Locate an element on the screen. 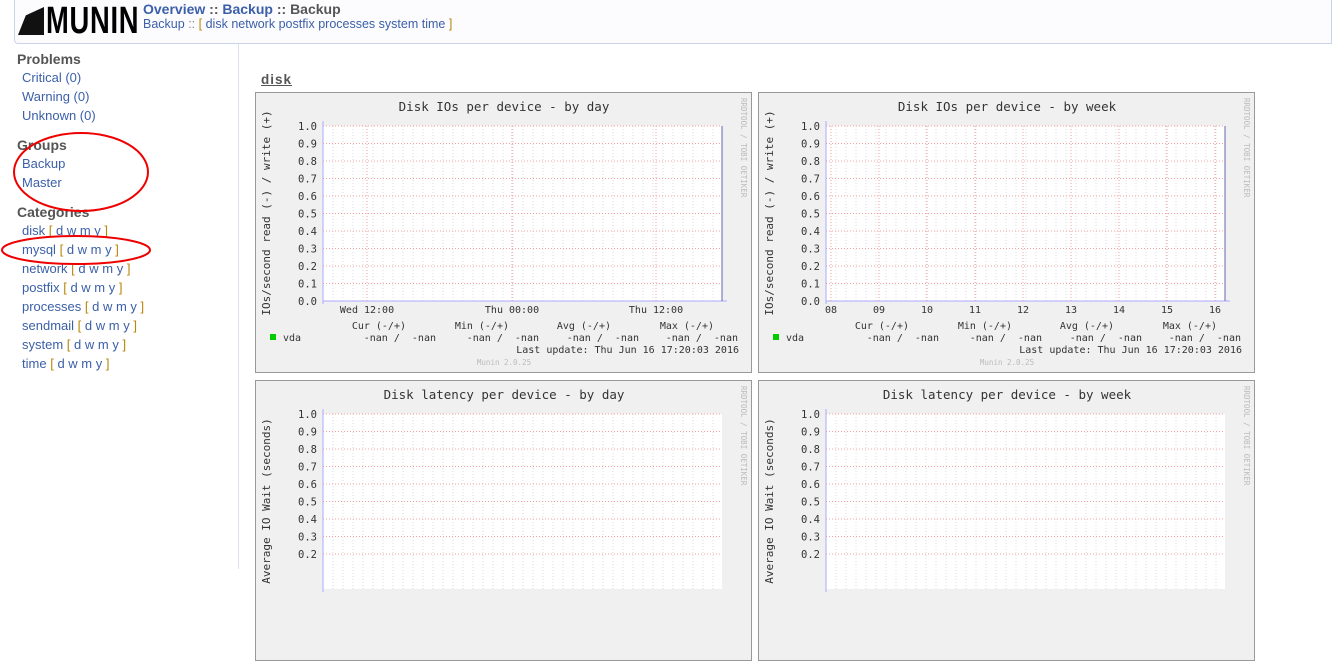 This screenshot has height=662, width=1332. category-link: sendmail is located at coordinates (48, 325).